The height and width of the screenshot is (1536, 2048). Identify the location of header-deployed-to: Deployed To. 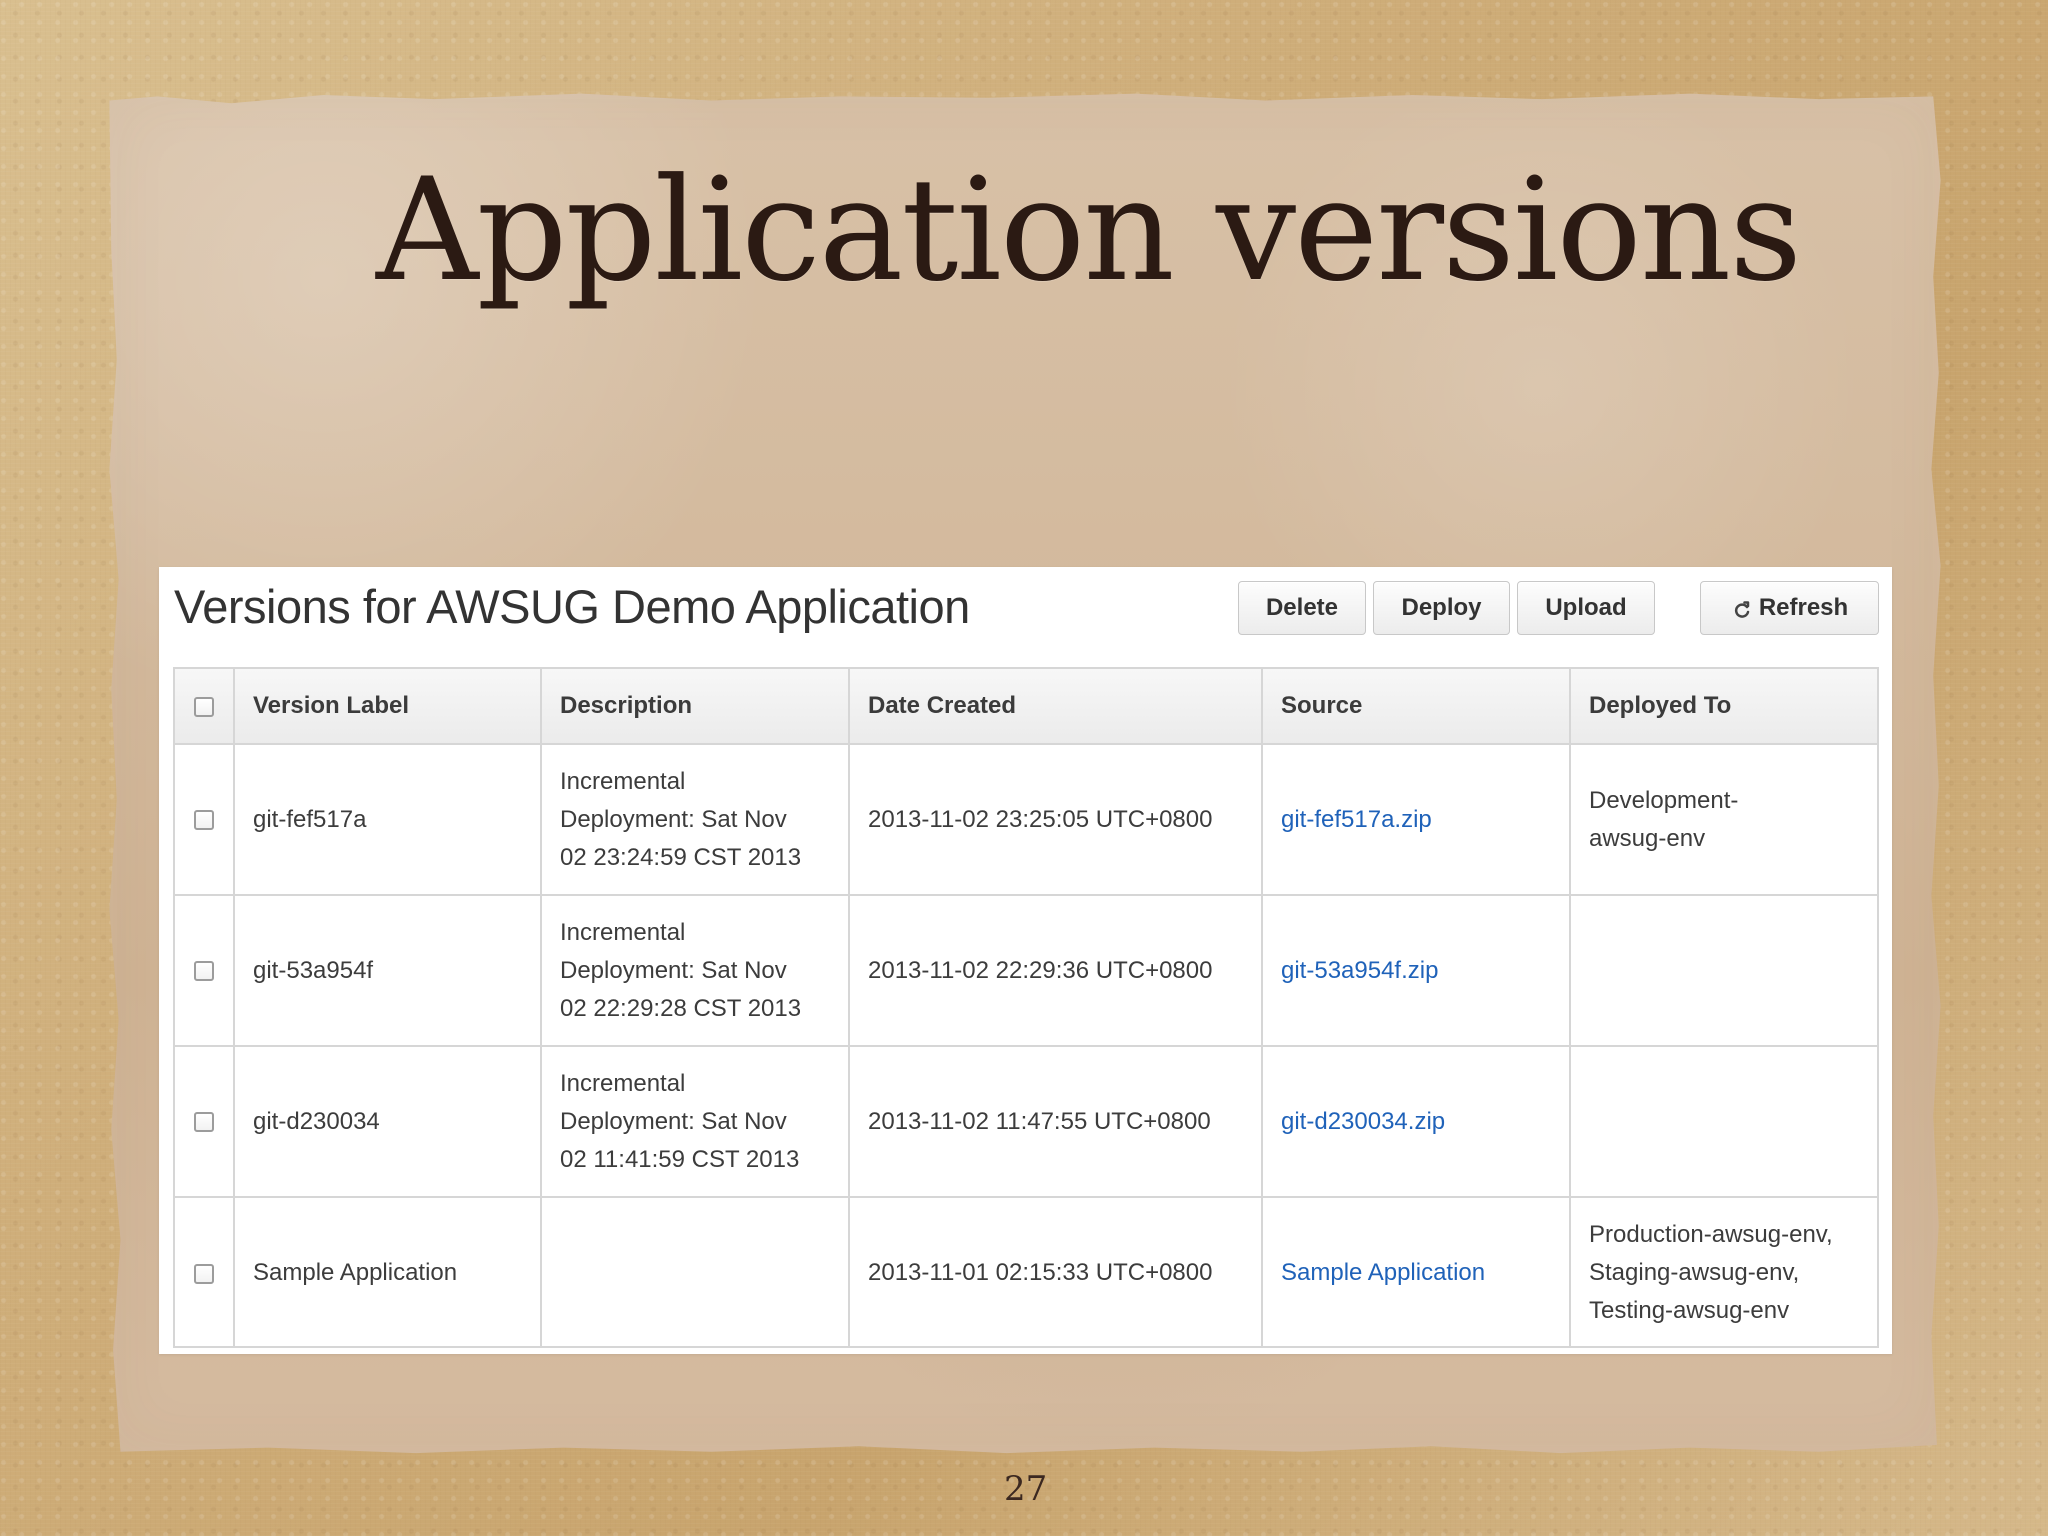
(1723, 707).